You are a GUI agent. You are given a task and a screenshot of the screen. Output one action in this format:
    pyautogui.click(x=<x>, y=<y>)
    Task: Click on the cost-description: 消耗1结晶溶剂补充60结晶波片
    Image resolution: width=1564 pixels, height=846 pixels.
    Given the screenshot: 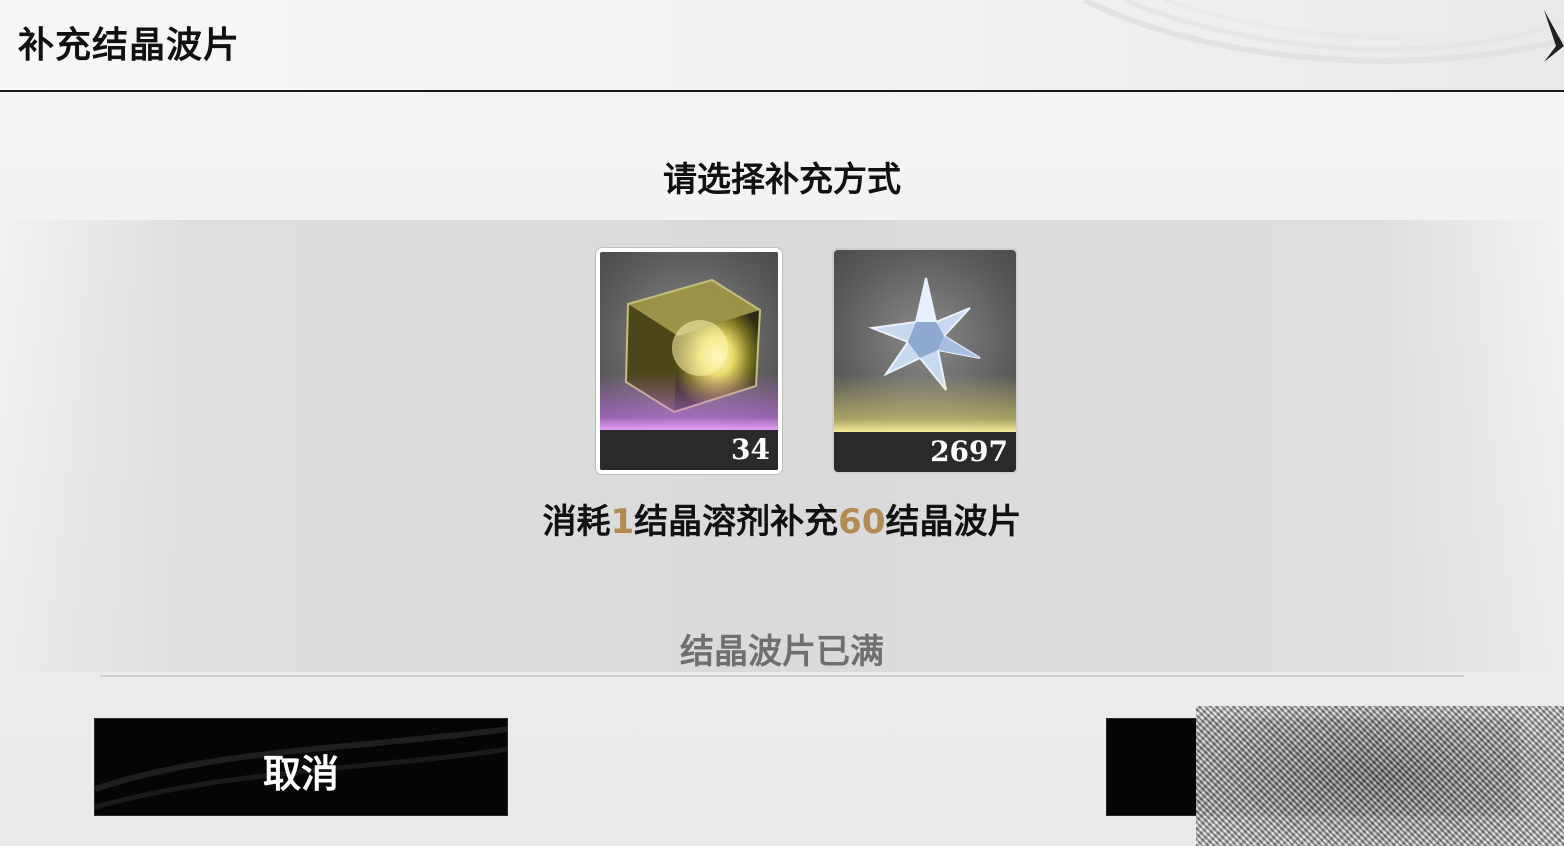 What is the action you would take?
    pyautogui.click(x=782, y=518)
    